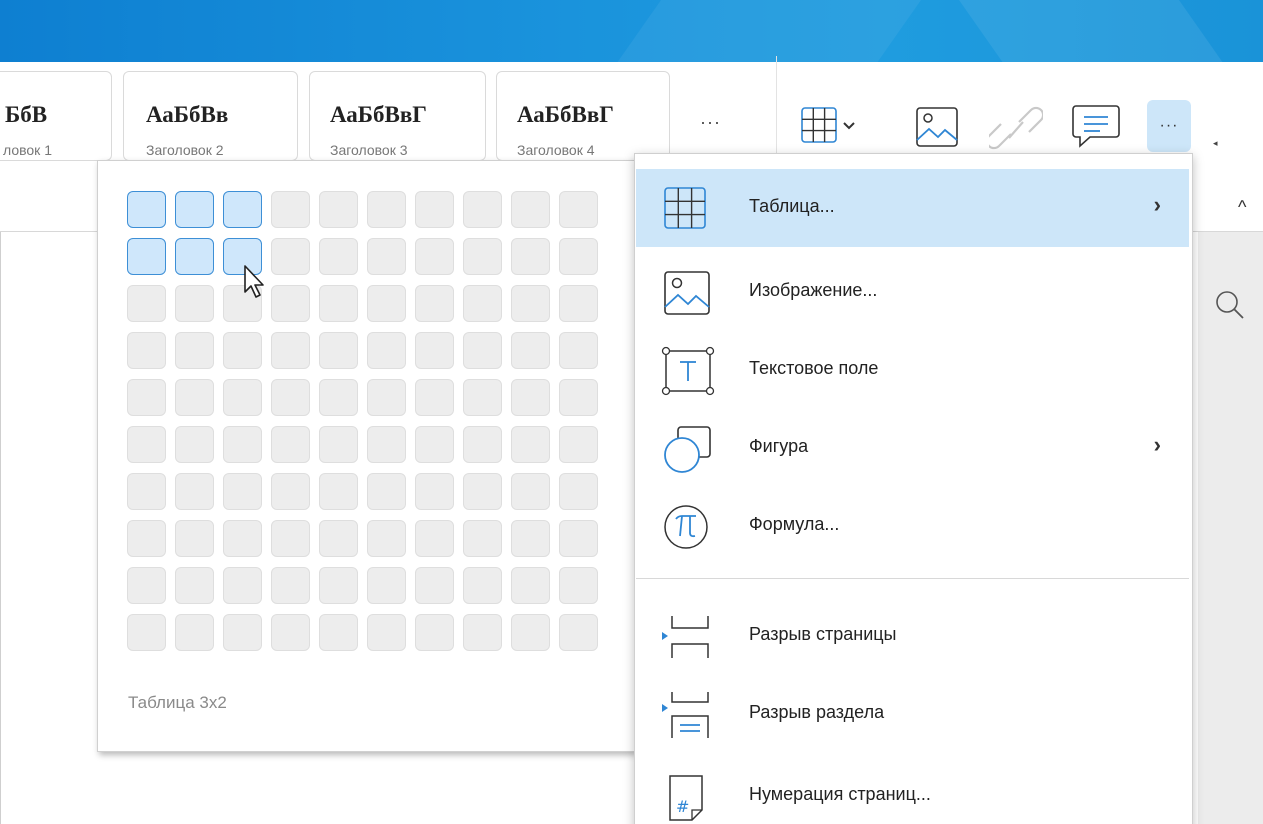 The image size is (1263, 824). Describe the element at coordinates (1230, 305) in the screenshot. I see `search-button` at that location.